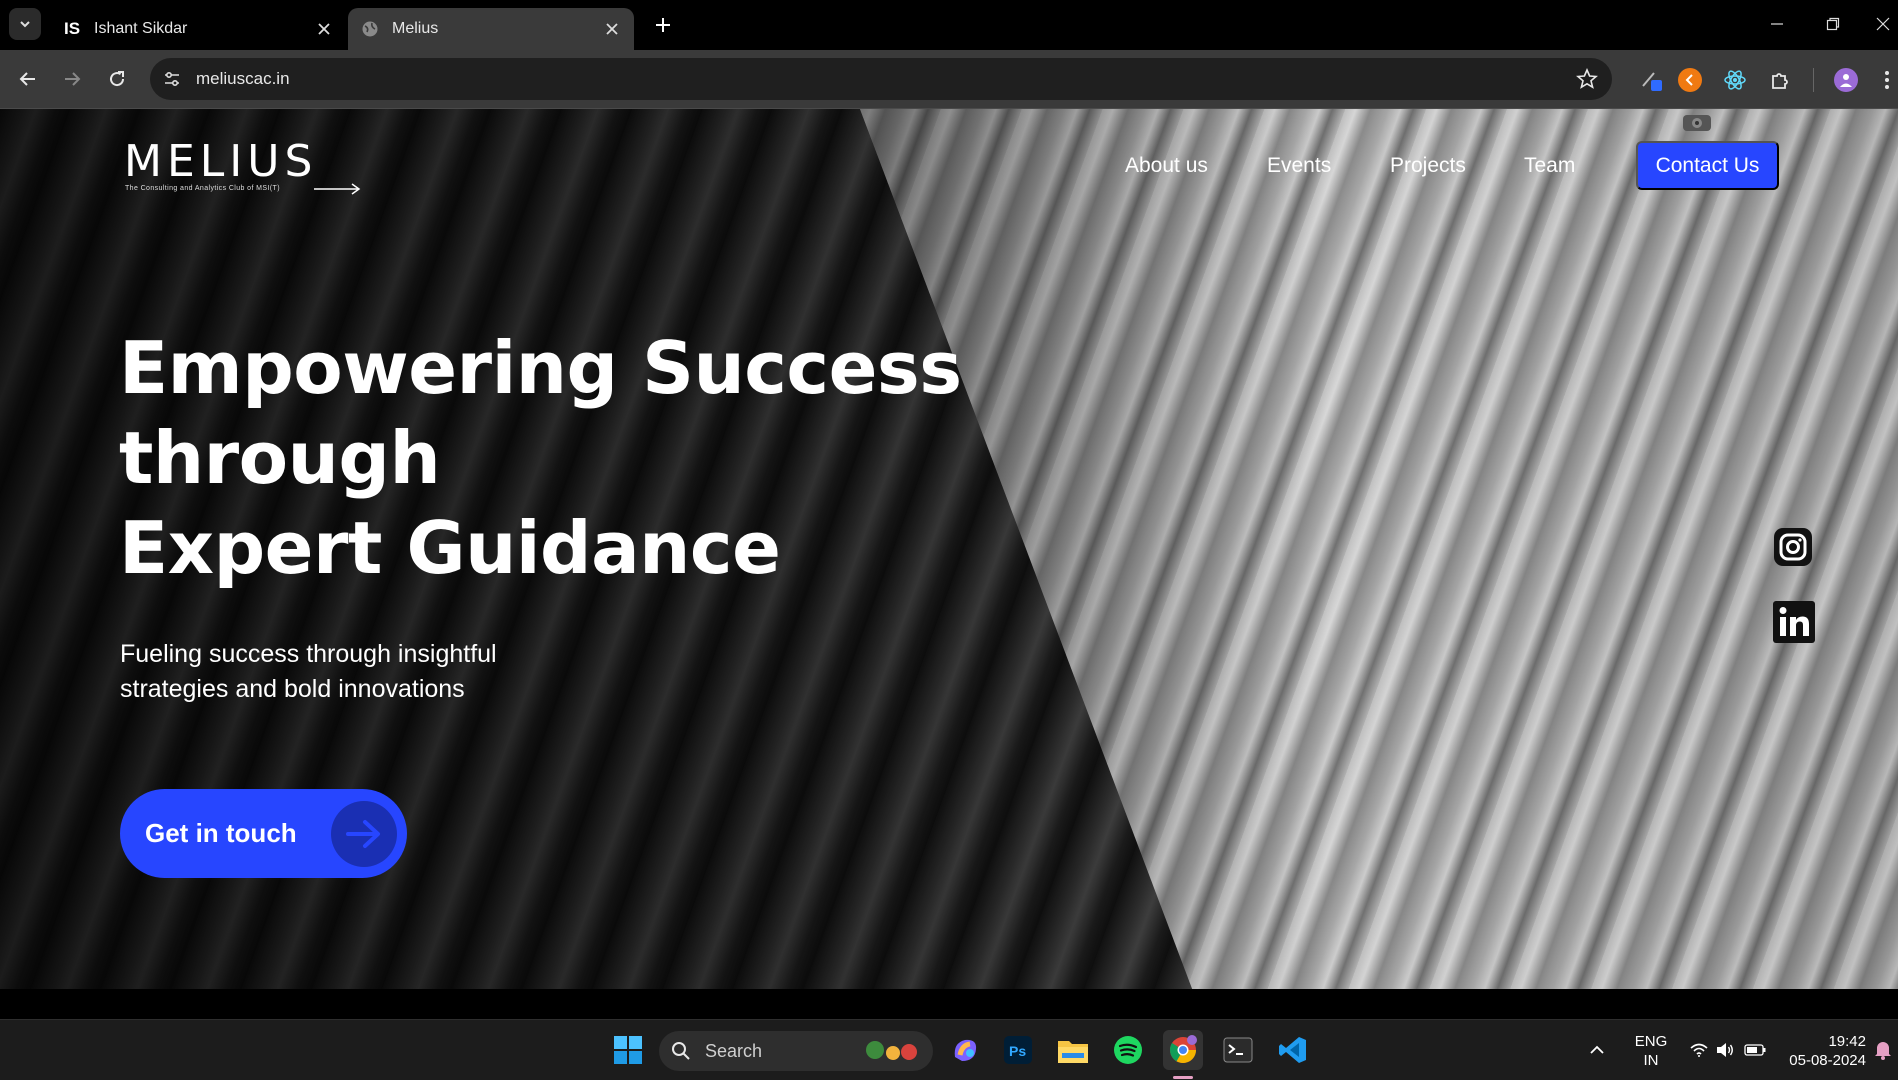  I want to click on tab-title: Melius, so click(415, 28).